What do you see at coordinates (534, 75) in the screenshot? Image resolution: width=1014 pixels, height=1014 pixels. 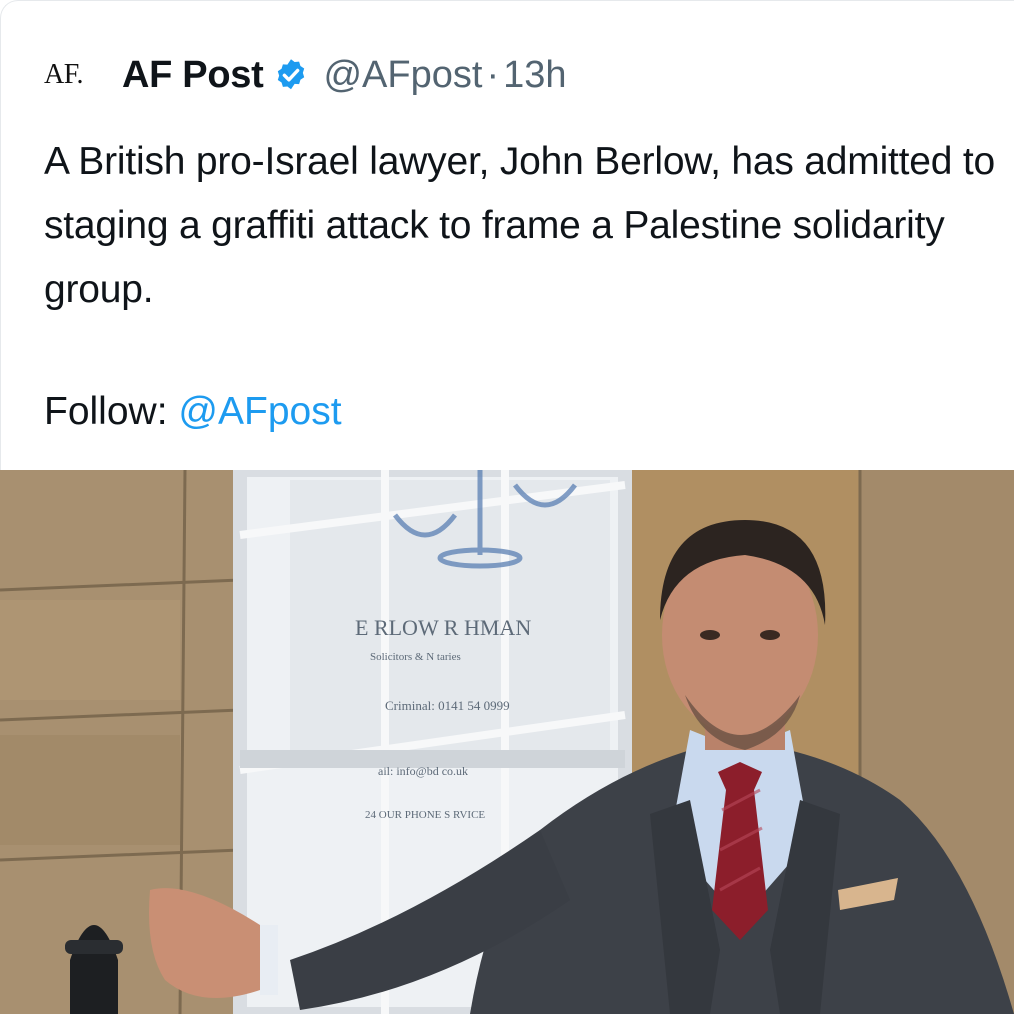 I see `tweet-timestamp: 13h` at bounding box center [534, 75].